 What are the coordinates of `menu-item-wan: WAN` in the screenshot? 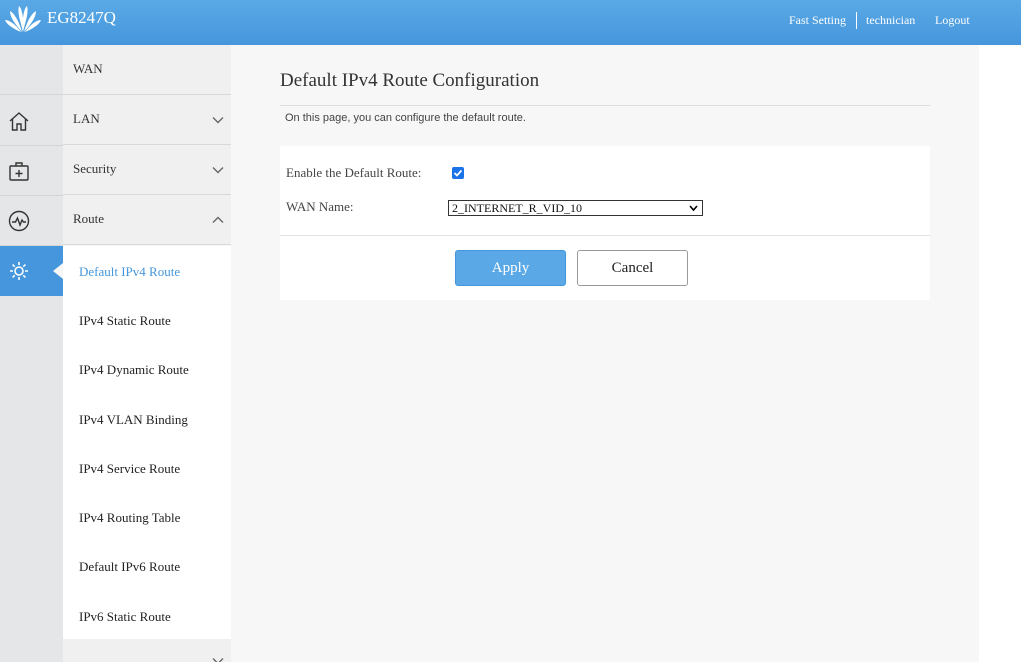 It's located at (147, 70).